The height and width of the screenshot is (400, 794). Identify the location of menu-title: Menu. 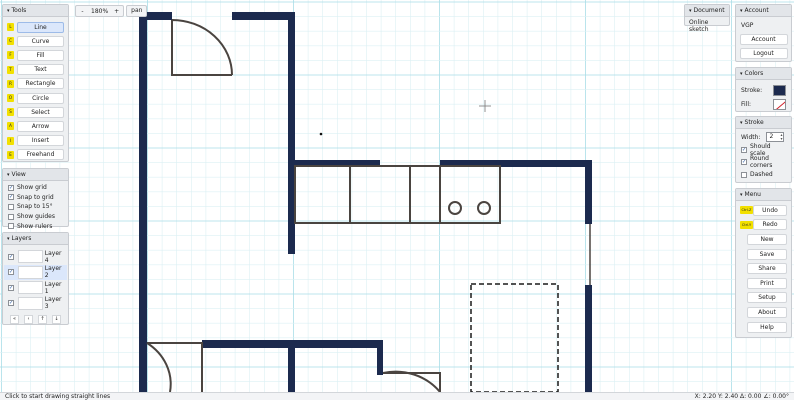
(752, 194).